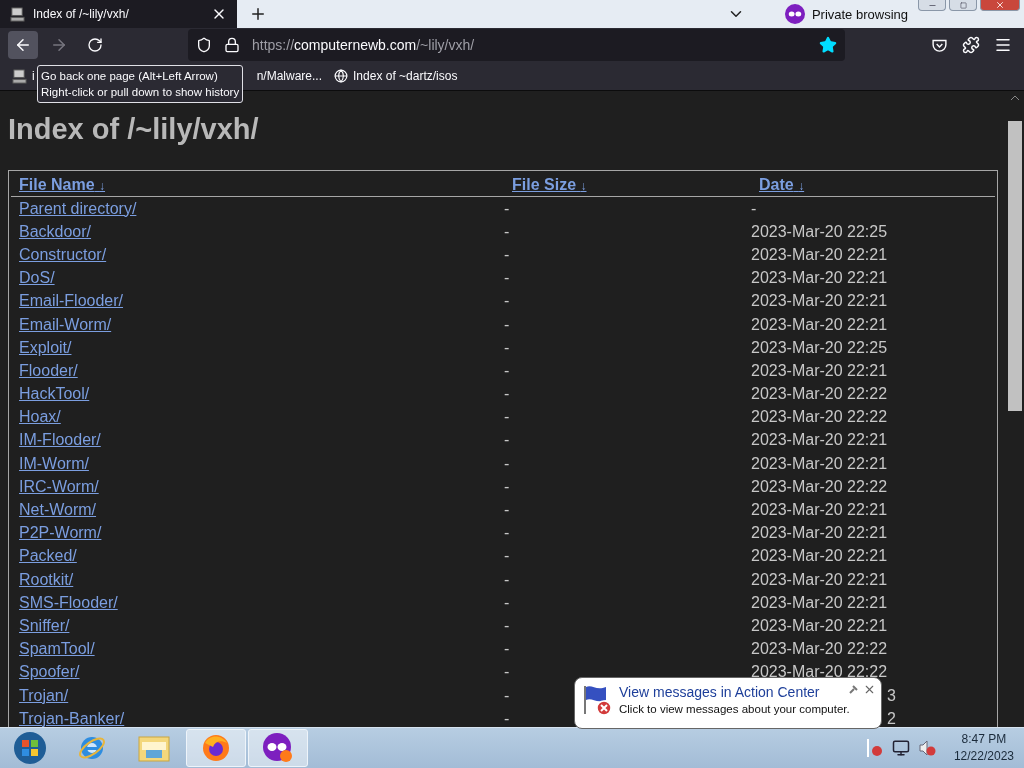 The width and height of the screenshot is (1024, 768). I want to click on directory-link: Flooder/, so click(48, 370).